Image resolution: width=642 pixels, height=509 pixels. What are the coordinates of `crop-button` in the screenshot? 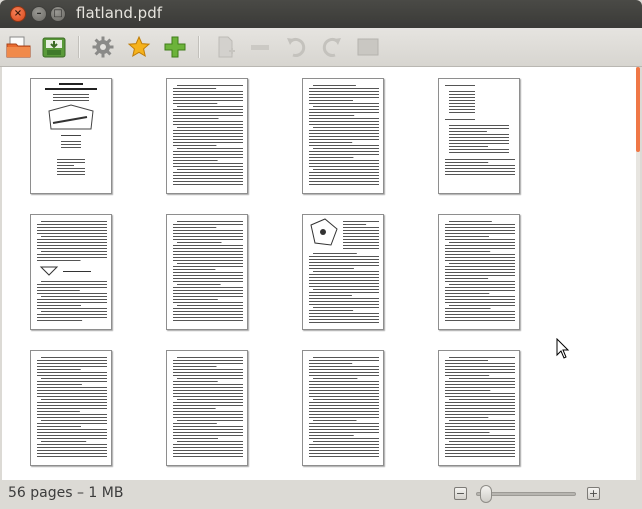 It's located at (368, 47).